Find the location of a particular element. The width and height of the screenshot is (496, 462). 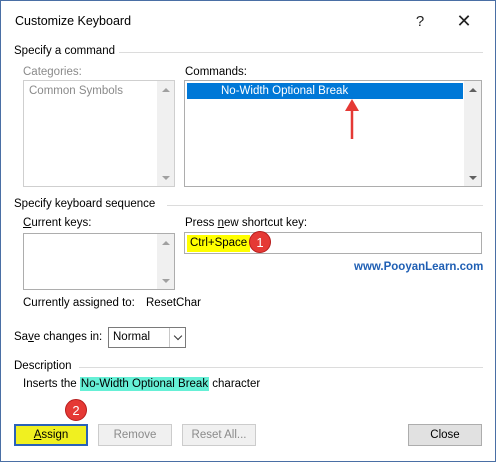

save-changes-label: Save changes in: is located at coordinates (58, 337).